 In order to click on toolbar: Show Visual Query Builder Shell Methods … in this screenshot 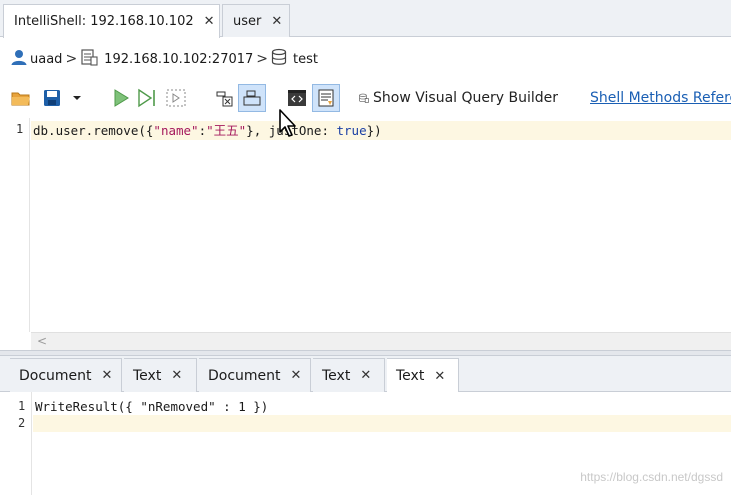, I will do `click(365, 98)`.